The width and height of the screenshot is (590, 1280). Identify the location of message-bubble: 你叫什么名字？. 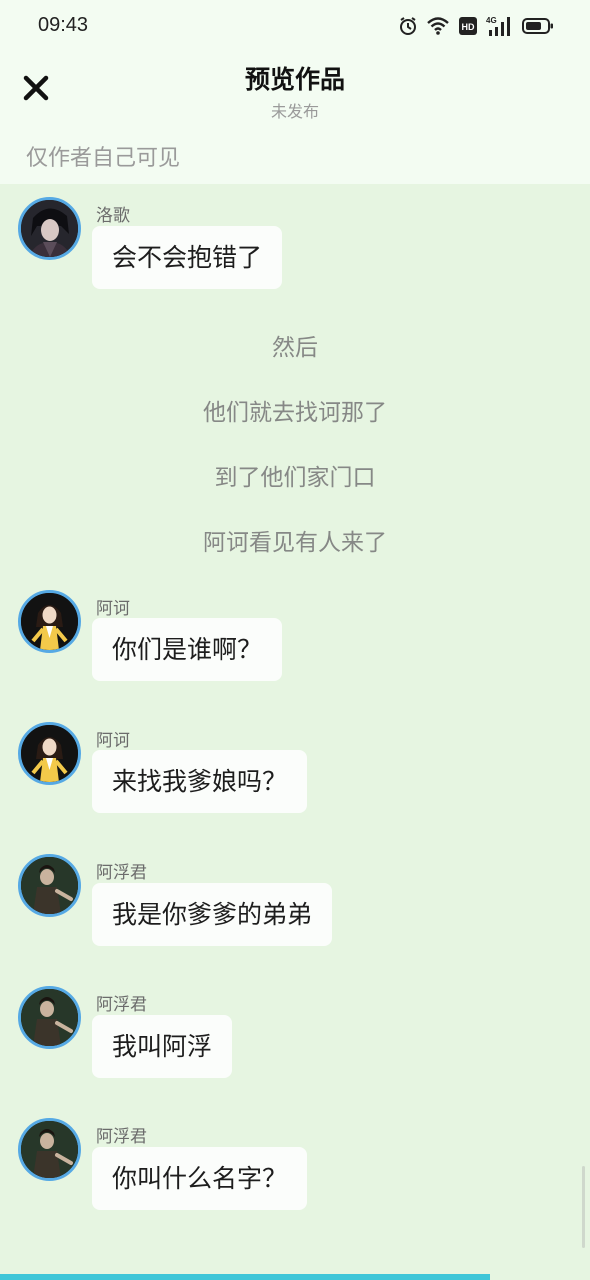
(200, 1178).